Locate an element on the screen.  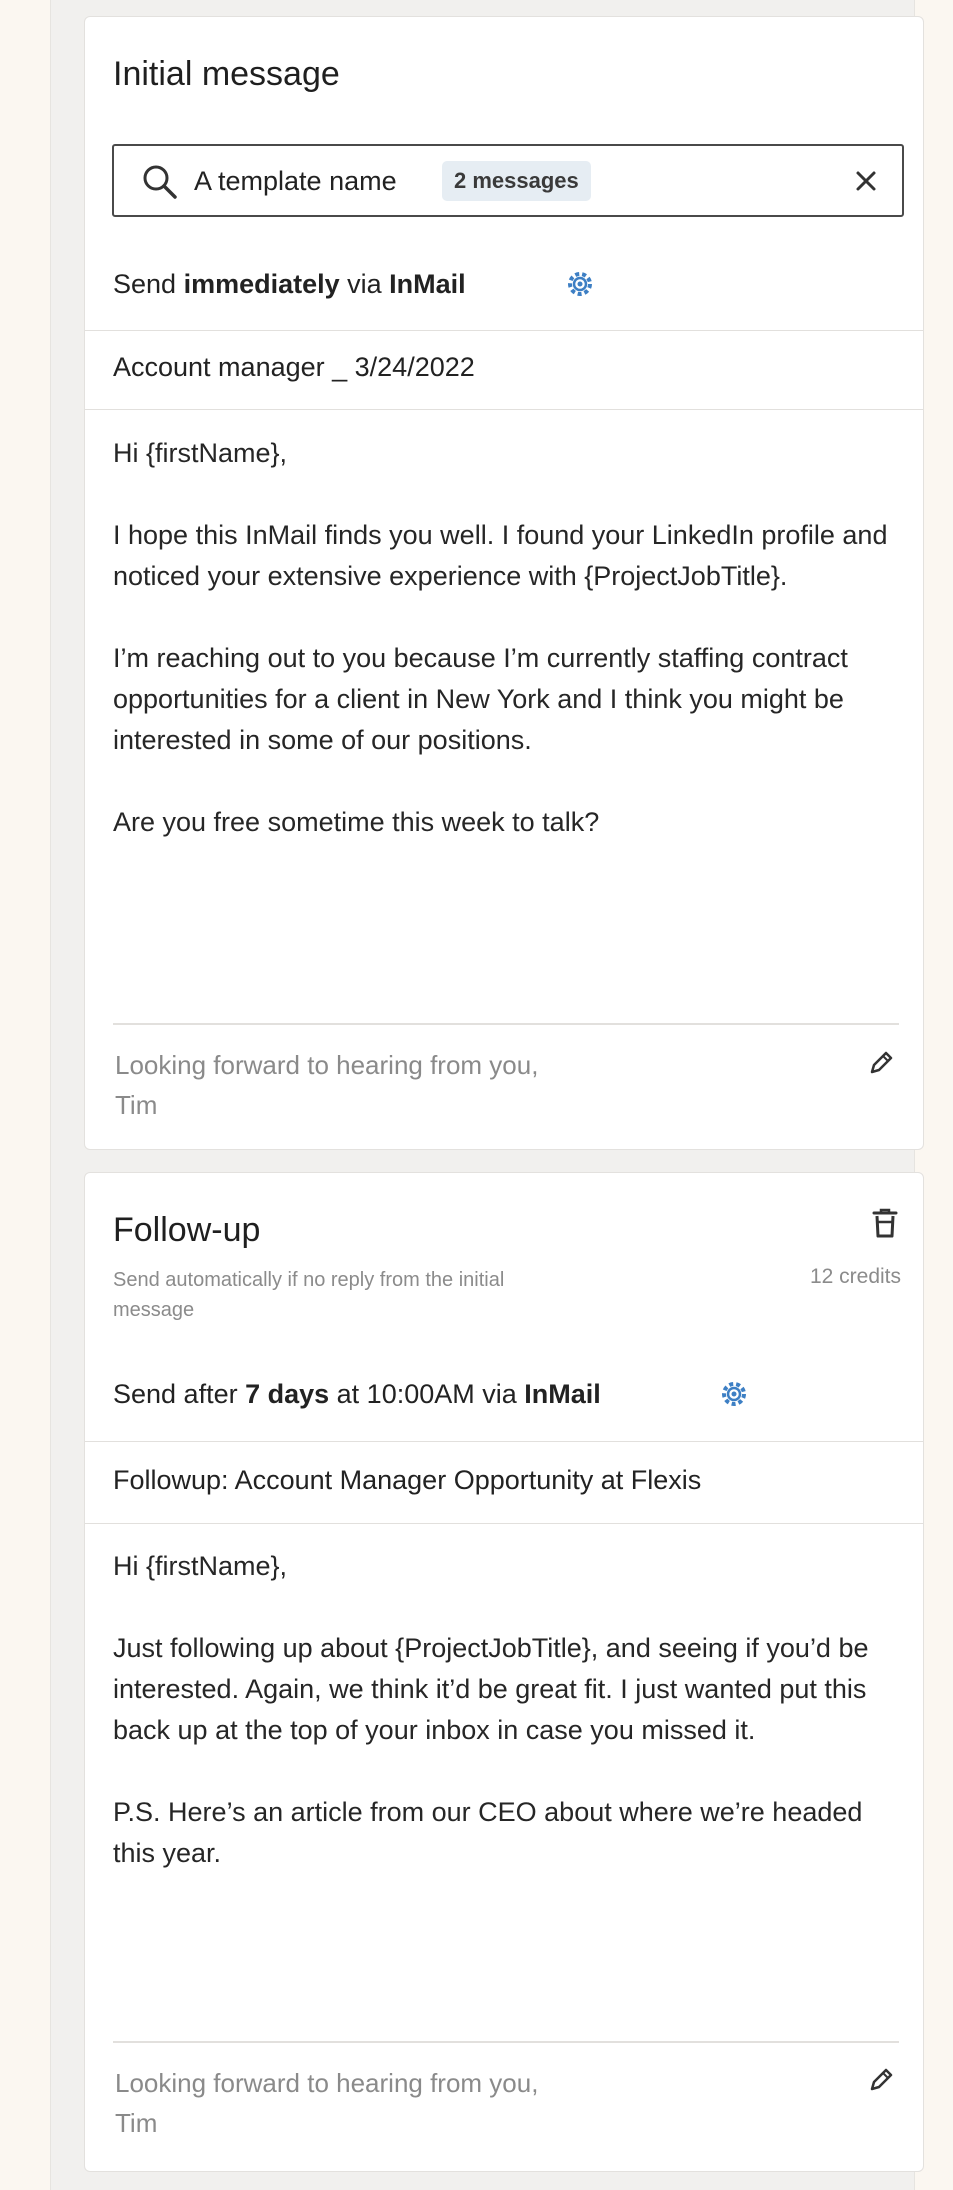
body-paragraph: Are you free sometime this week to talk? is located at coordinates (356, 822).